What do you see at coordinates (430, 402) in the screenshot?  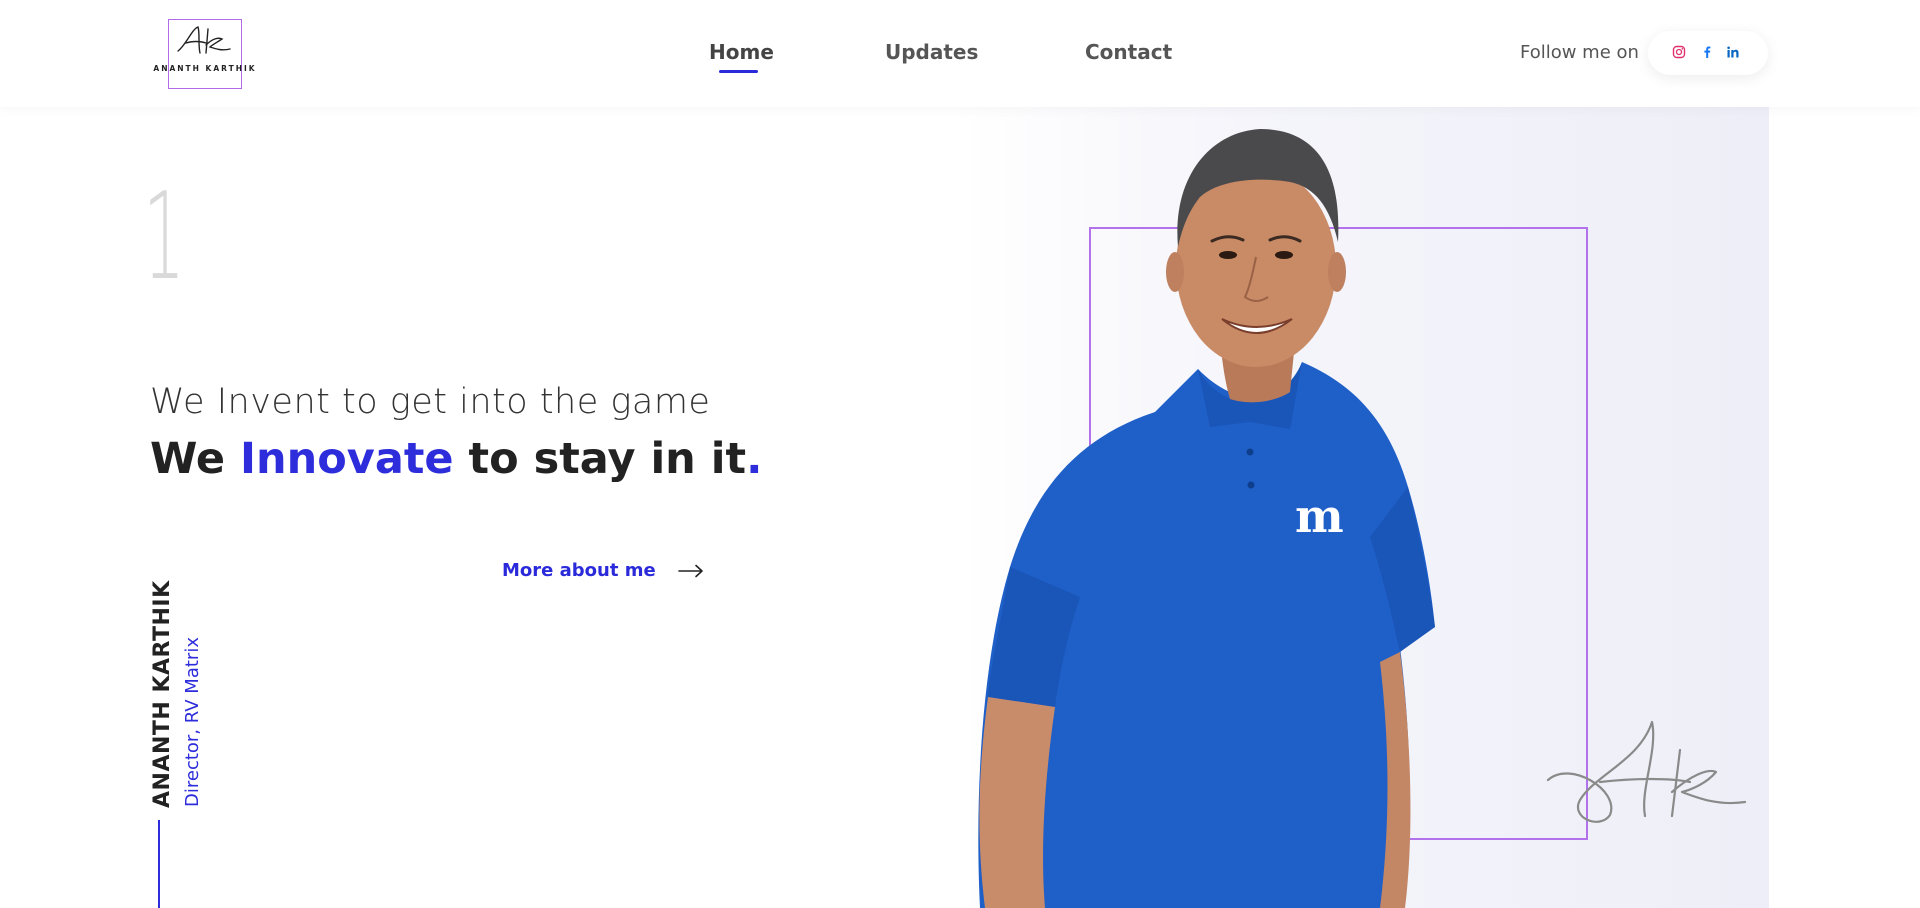 I see `tagline-line-1: We Invent to get into the game` at bounding box center [430, 402].